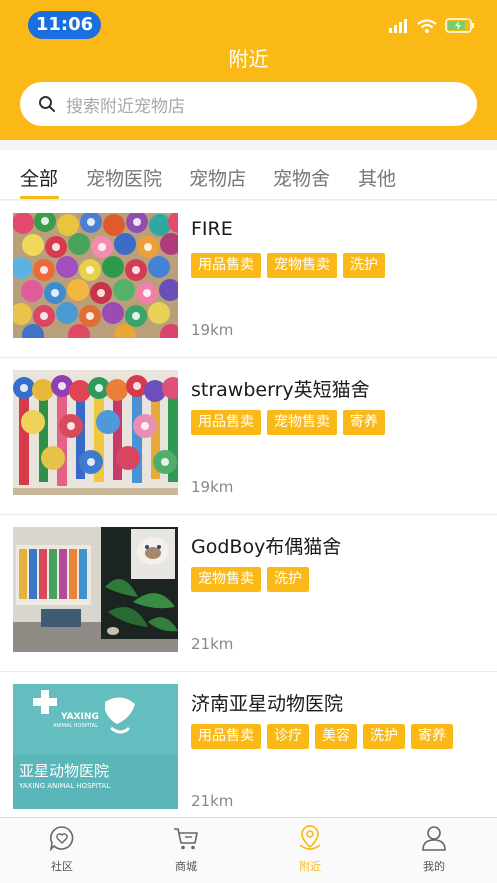 This screenshot has width=497, height=883. Describe the element at coordinates (248, 104) in the screenshot. I see `search-bar: 搜索附近宠物店` at that location.